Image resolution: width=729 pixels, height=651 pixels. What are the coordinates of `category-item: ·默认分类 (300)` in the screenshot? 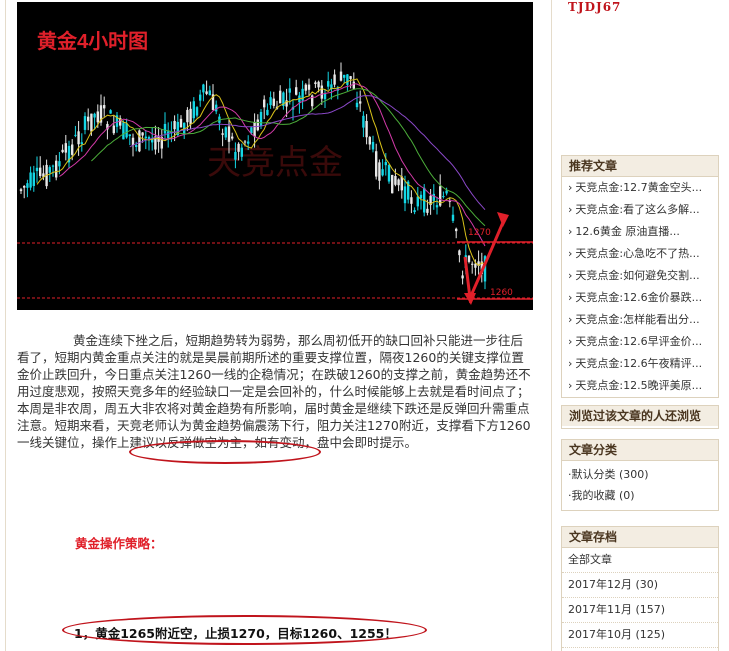 It's located at (640, 474).